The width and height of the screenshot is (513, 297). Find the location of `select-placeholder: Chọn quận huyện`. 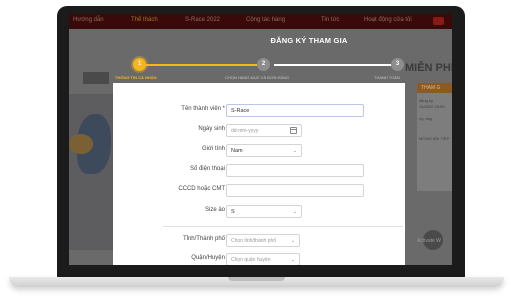

select-placeholder: Chọn quận huyện is located at coordinates (251, 260).